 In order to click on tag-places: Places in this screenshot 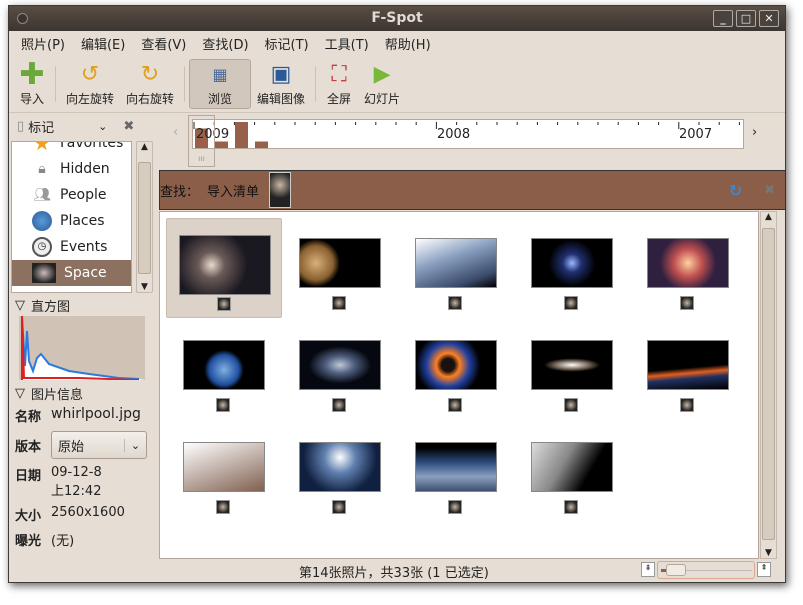, I will do `click(71, 221)`.